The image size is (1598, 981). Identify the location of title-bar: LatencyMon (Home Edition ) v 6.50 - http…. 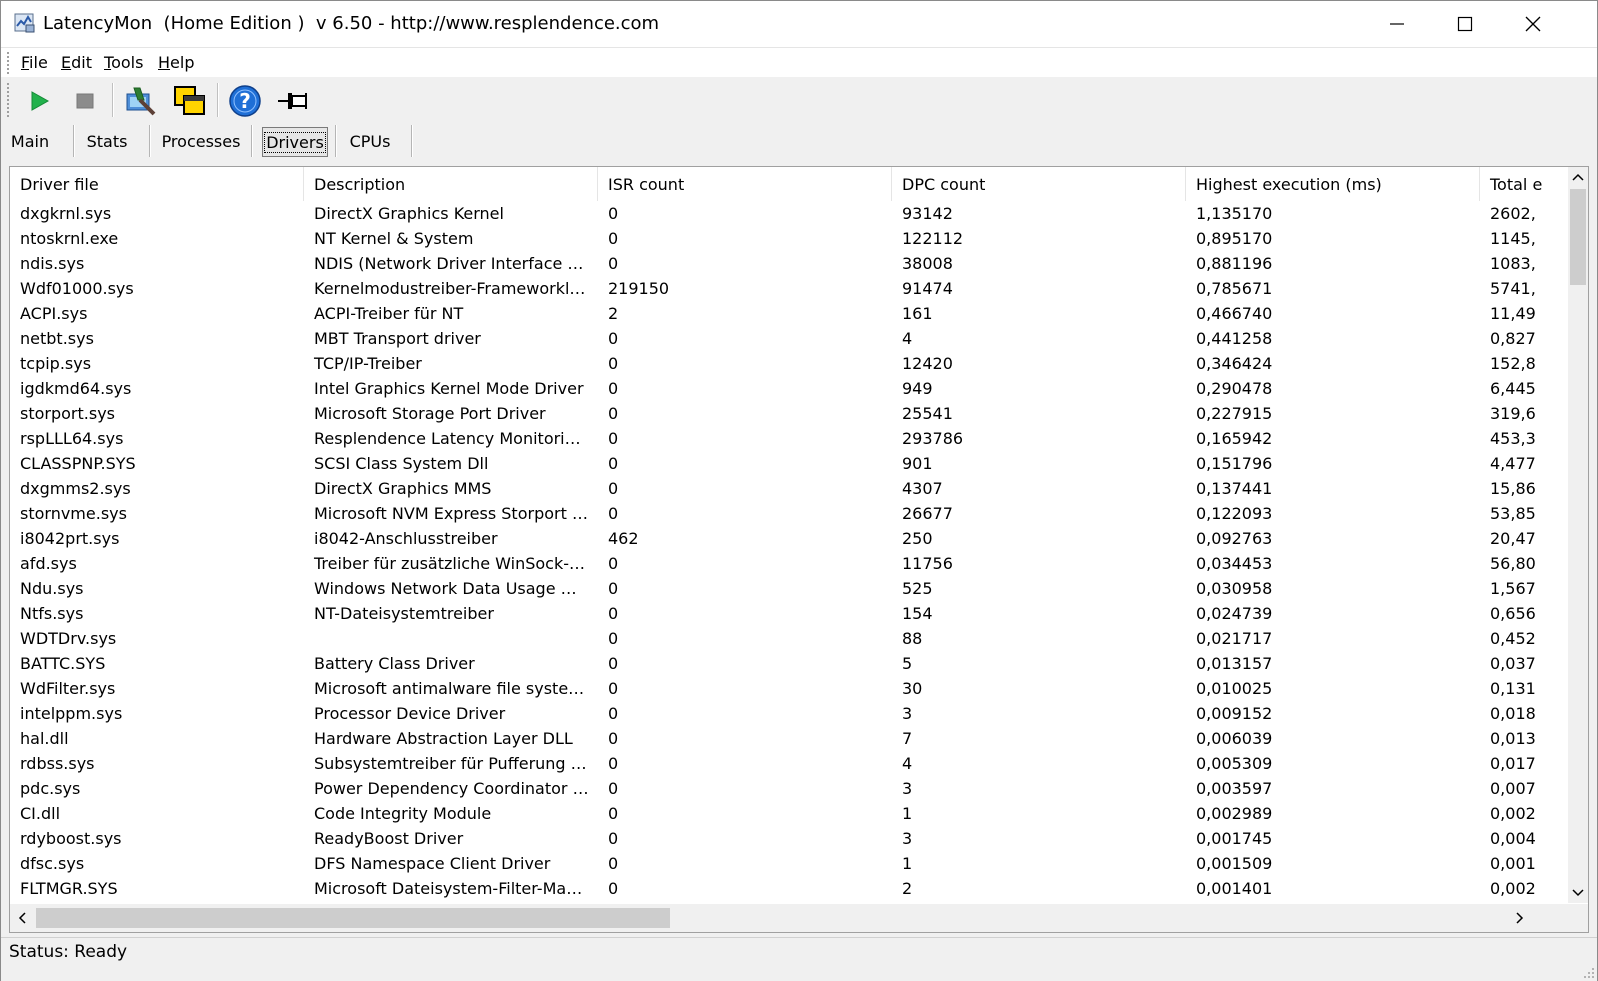
(799, 24).